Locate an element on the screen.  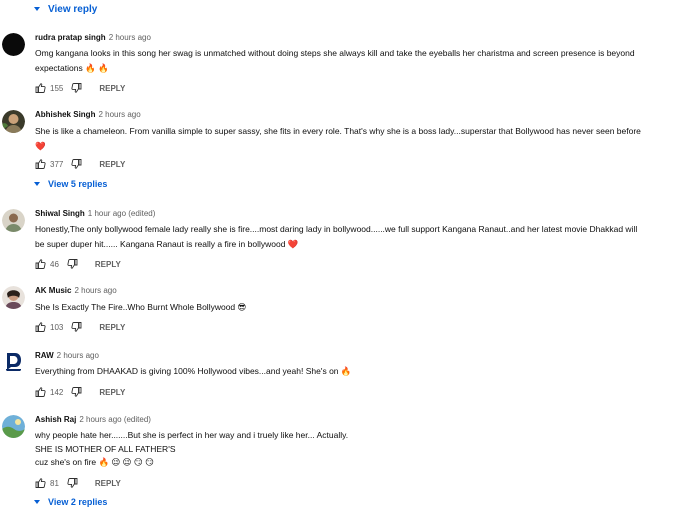
comment-actions: 377 REPLY is located at coordinates (80, 164).